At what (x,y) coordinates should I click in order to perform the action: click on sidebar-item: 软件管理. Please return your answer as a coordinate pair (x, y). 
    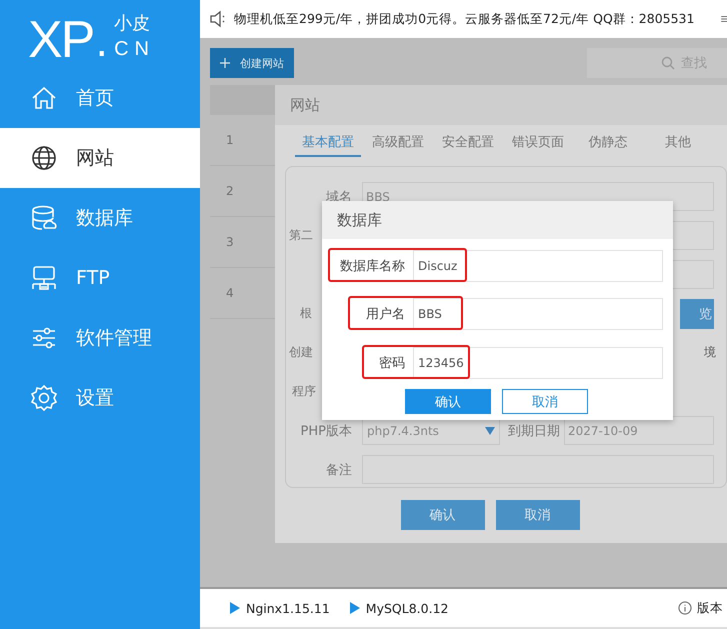
    Looking at the image, I should click on (100, 338).